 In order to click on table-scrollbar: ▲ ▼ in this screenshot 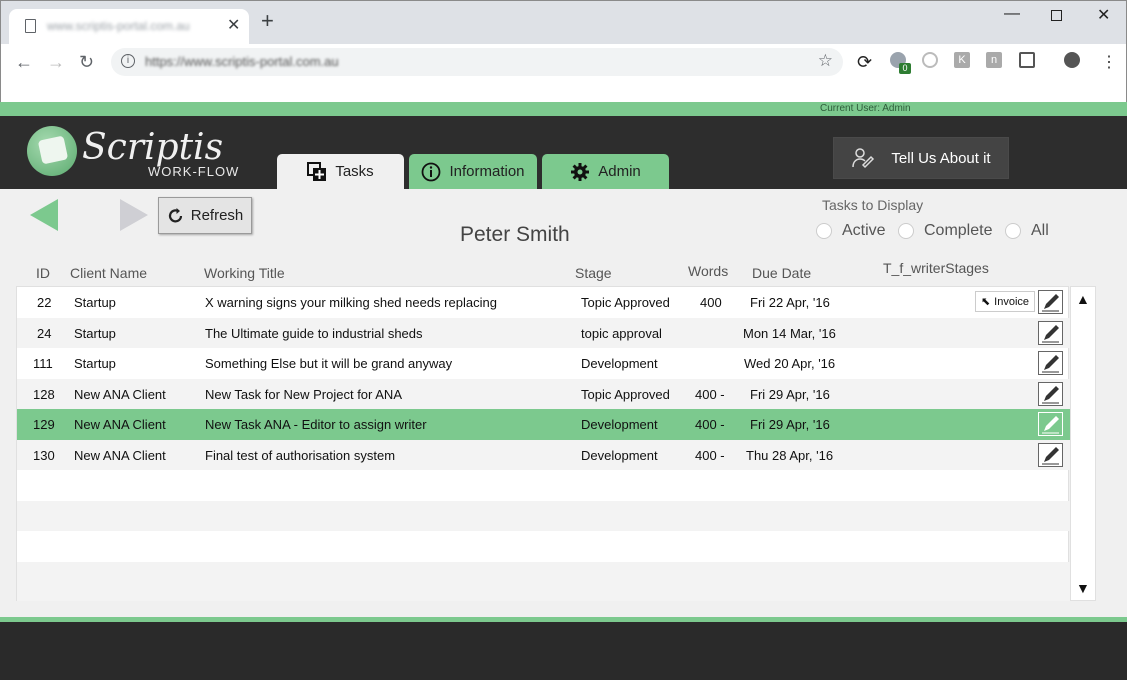, I will do `click(1083, 443)`.